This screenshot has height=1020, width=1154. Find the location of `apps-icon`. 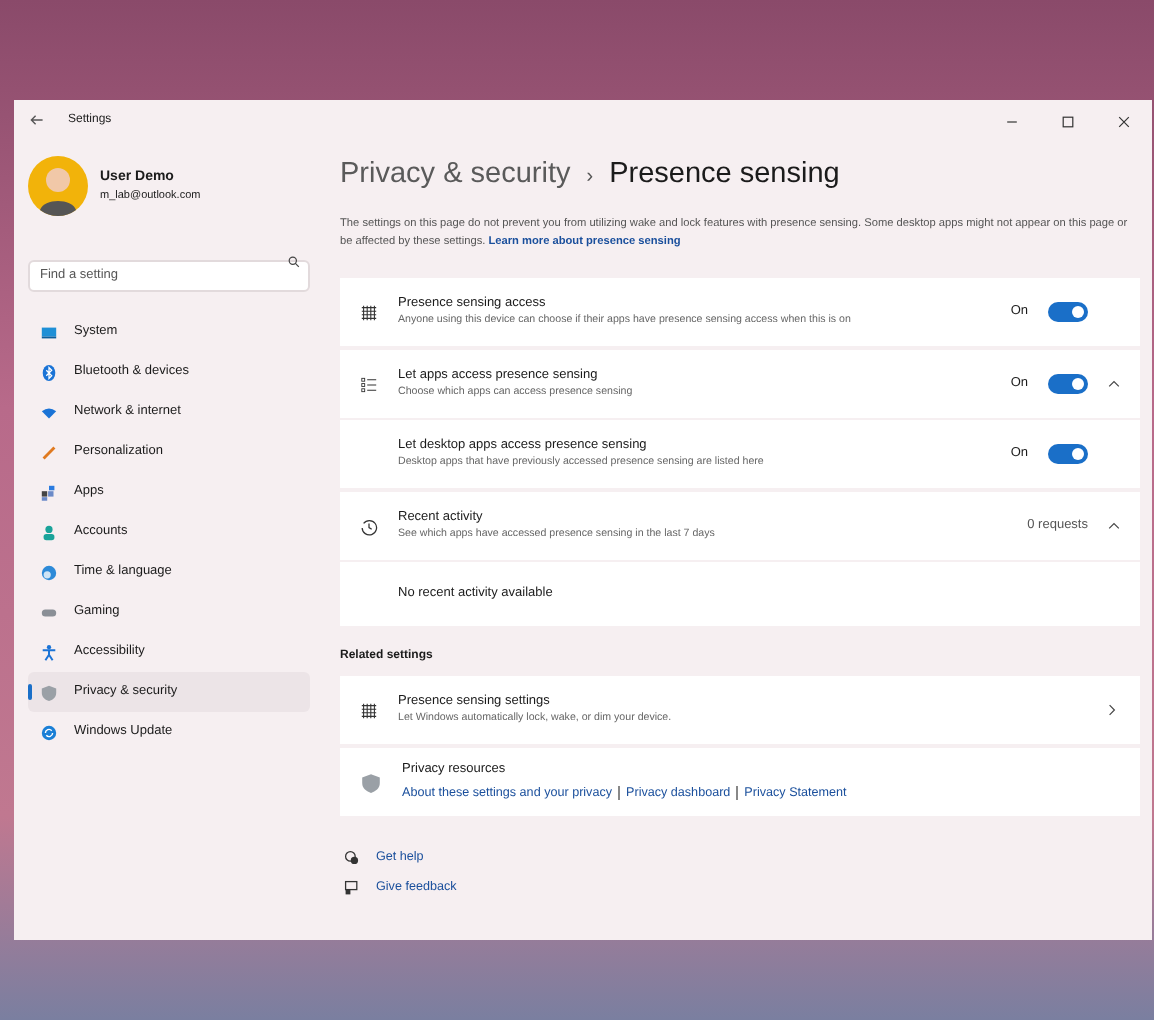

apps-icon is located at coordinates (49, 492).